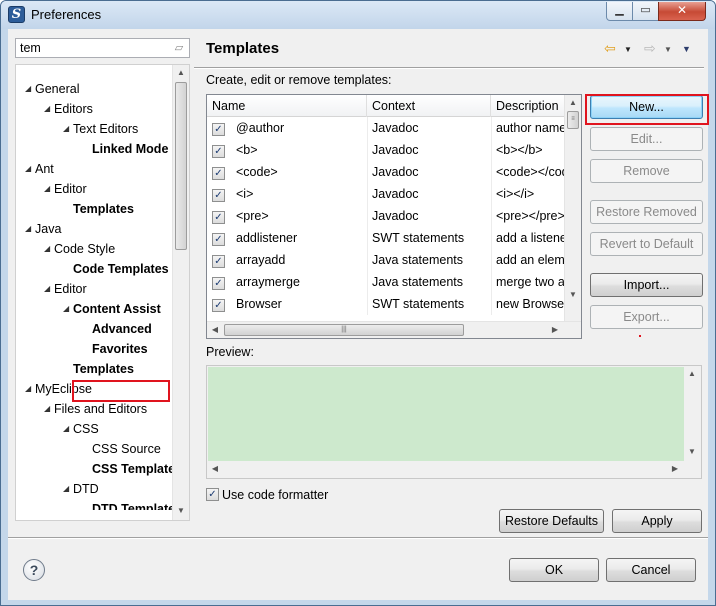  I want to click on remove-button: Remove, so click(646, 171).